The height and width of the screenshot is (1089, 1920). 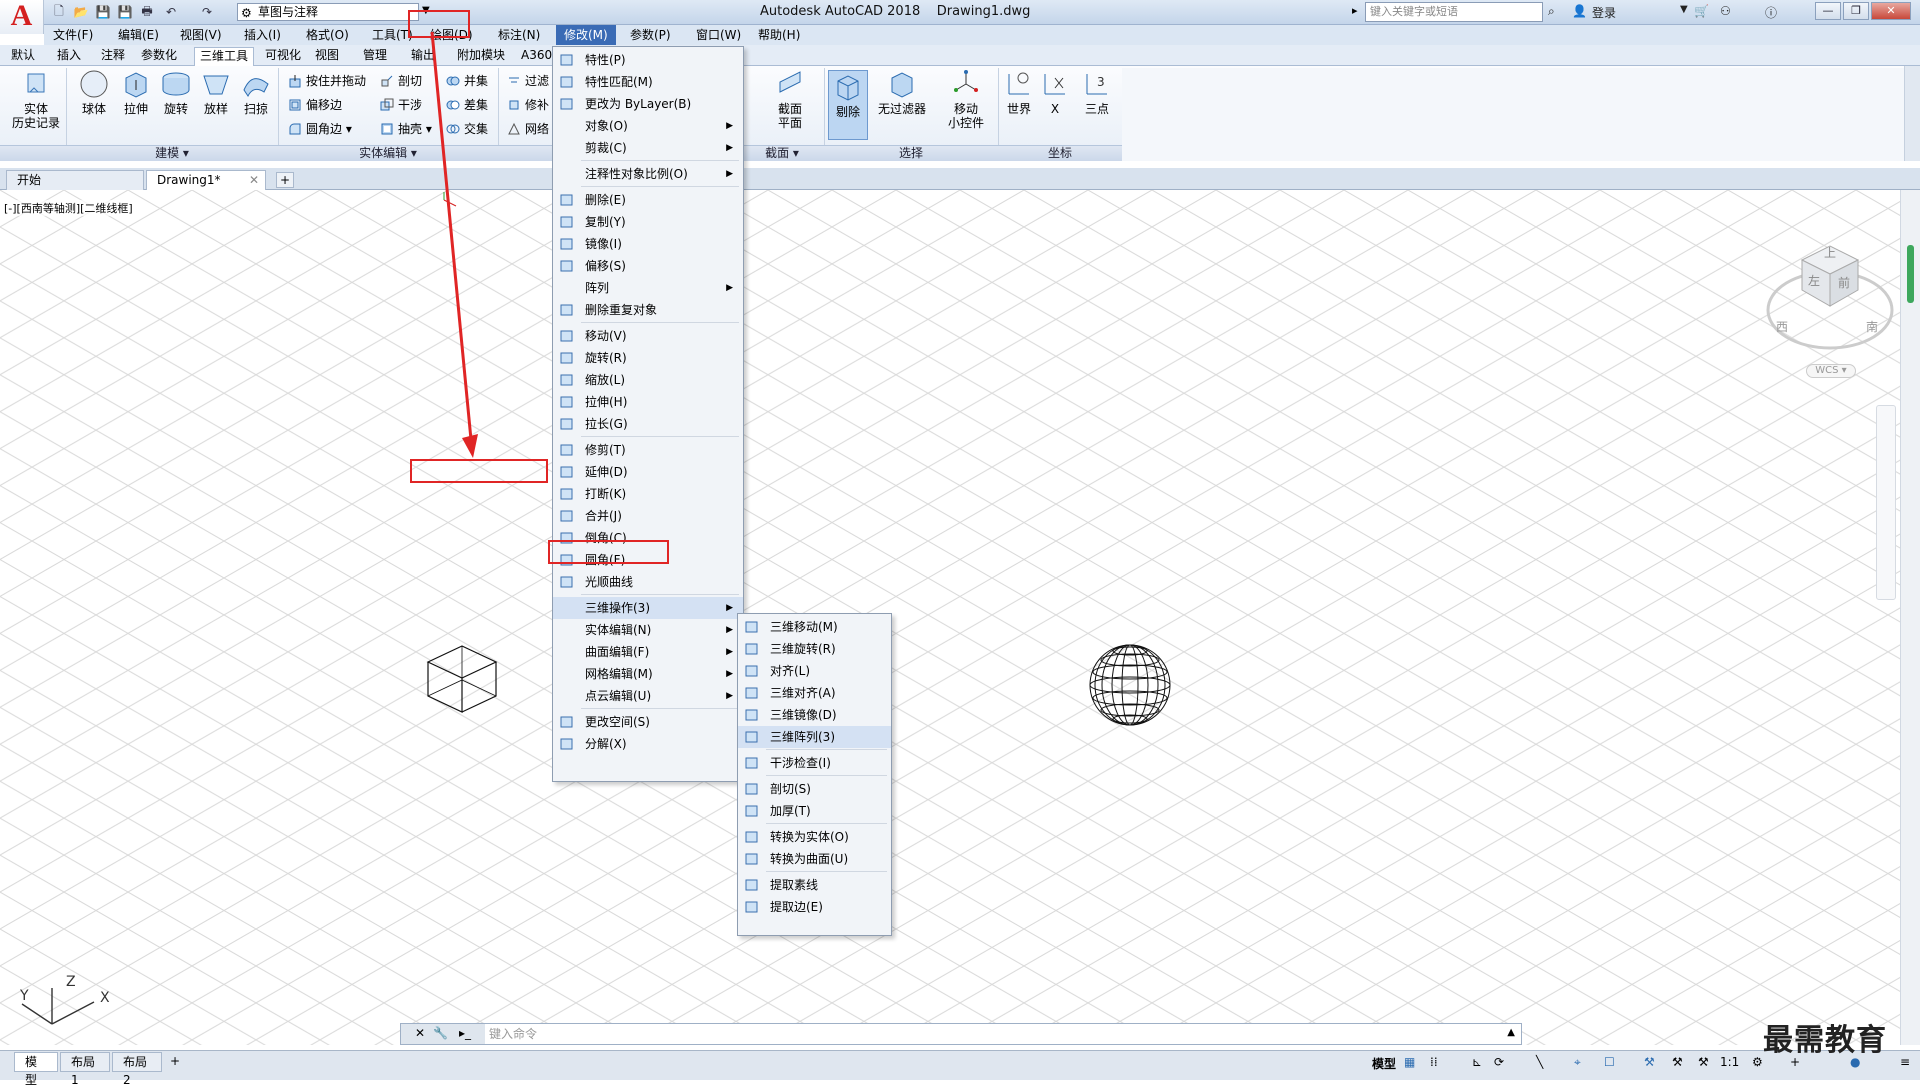 What do you see at coordinates (22, 17) in the screenshot?
I see `app-logo-button: A` at bounding box center [22, 17].